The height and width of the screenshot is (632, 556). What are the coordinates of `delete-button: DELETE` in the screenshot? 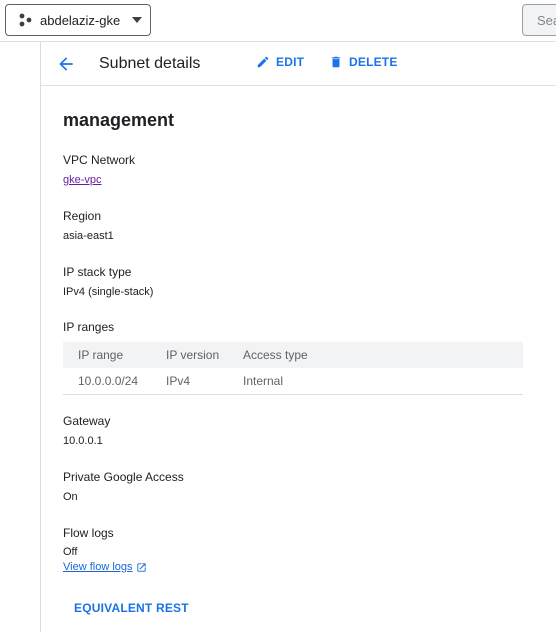 It's located at (363, 62).